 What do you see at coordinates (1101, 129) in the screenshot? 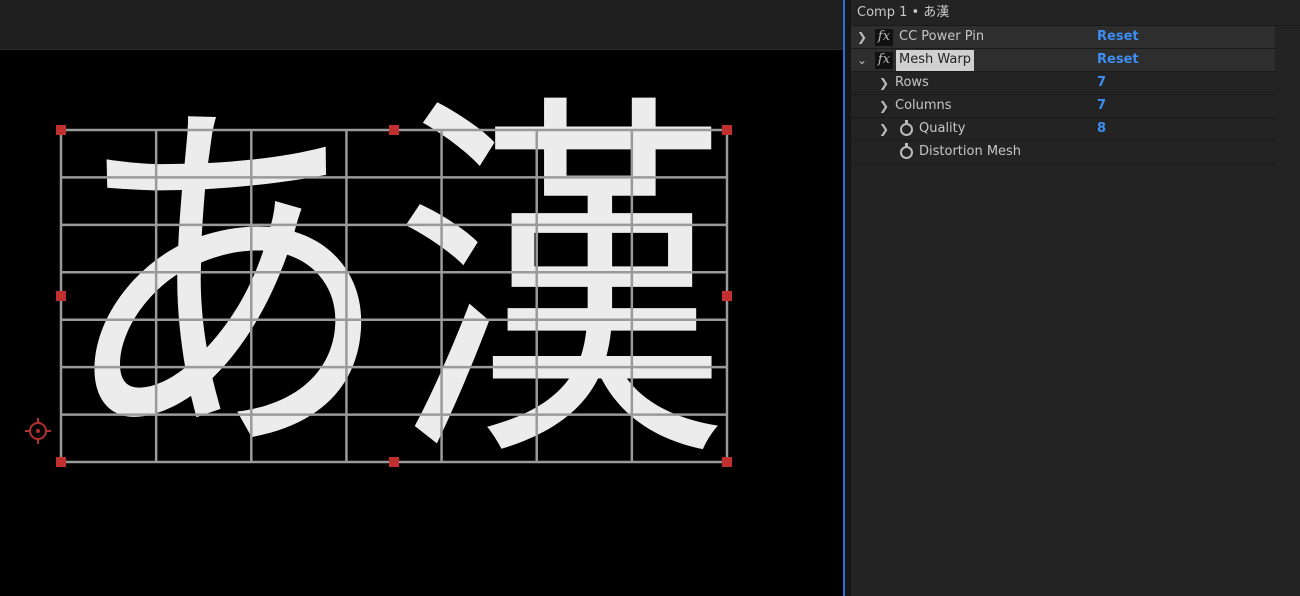
I see `quality-value: 8` at bounding box center [1101, 129].